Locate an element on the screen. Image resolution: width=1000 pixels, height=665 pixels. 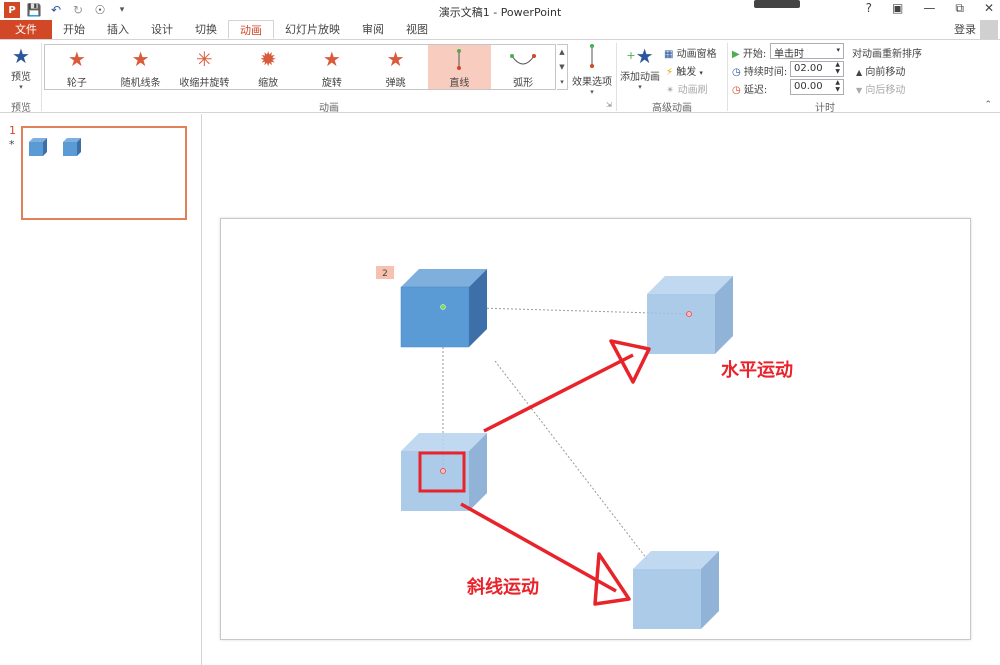
effect-options-dropdown-icon: ▾ is located at coordinates (592, 92).